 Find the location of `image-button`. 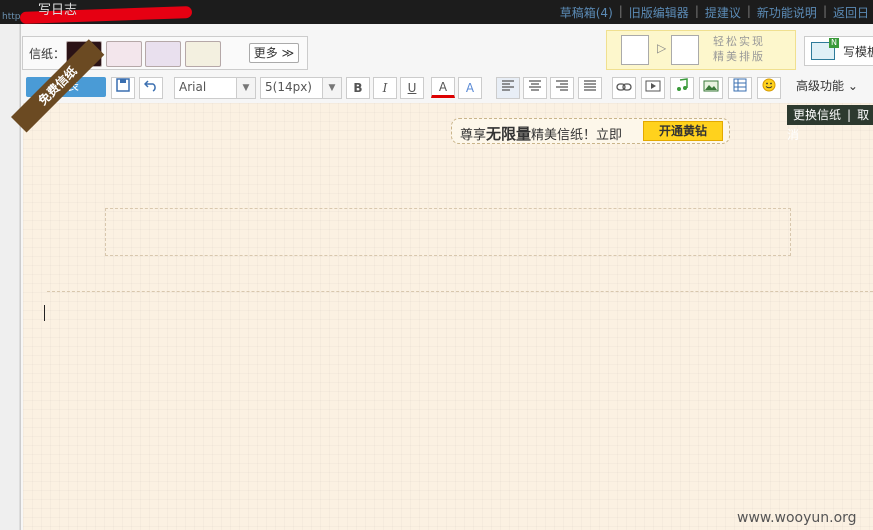

image-button is located at coordinates (711, 88).